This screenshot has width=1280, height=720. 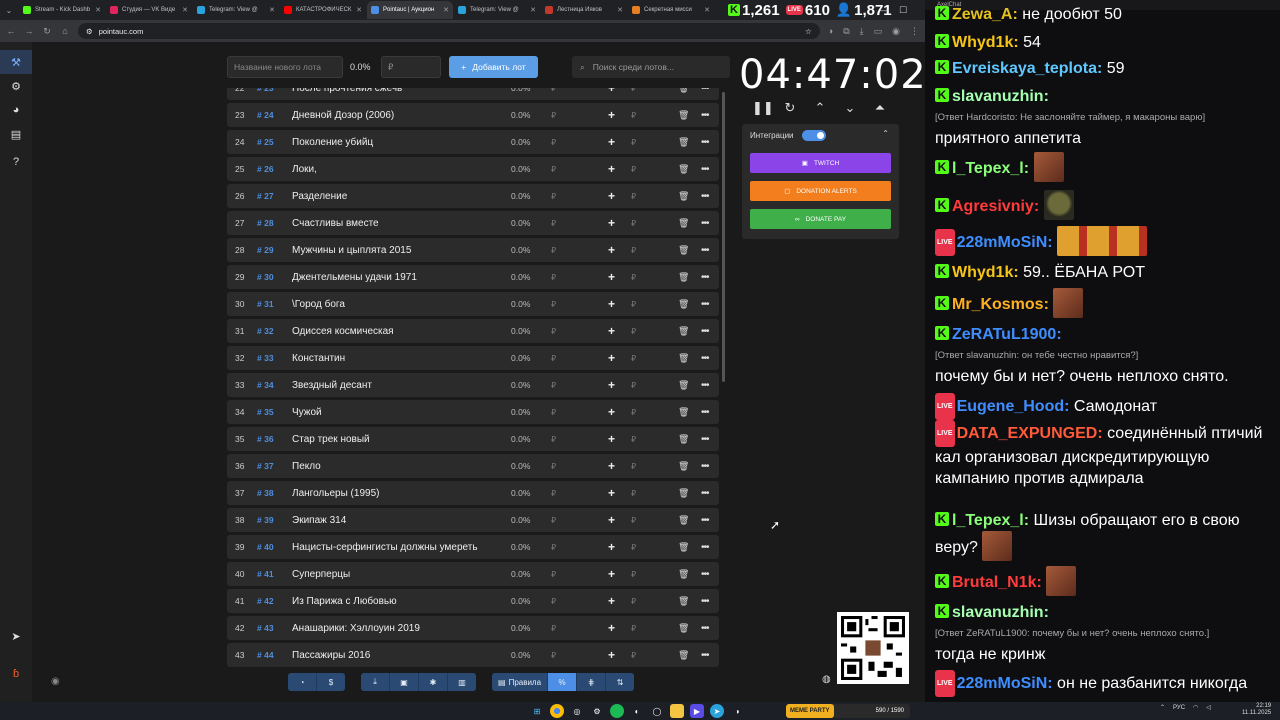 I want to click on lot-title: Пекло, so click(x=397, y=466).